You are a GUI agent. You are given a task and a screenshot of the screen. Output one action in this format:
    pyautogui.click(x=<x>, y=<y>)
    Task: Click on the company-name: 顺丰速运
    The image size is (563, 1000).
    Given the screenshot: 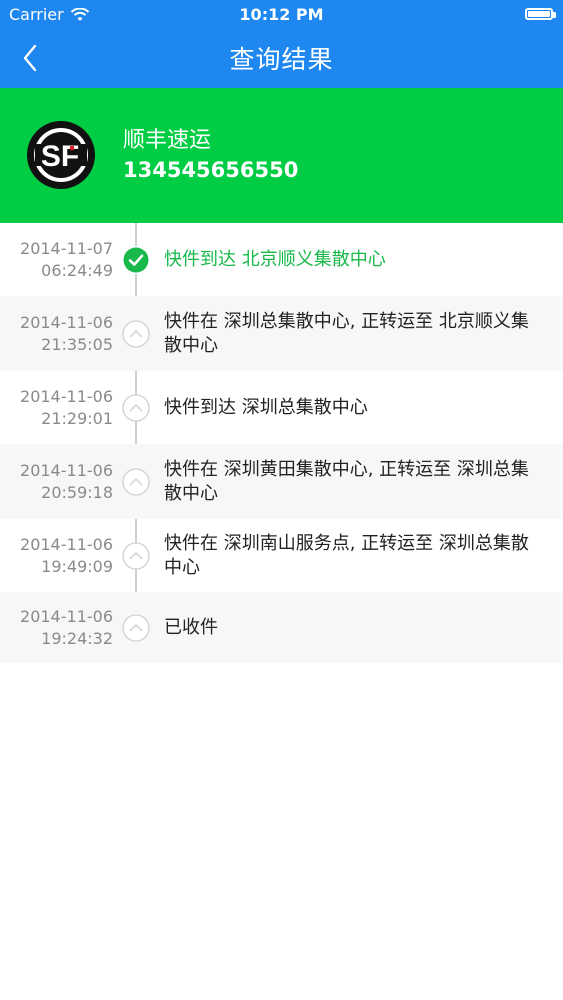 What is the action you would take?
    pyautogui.click(x=167, y=140)
    